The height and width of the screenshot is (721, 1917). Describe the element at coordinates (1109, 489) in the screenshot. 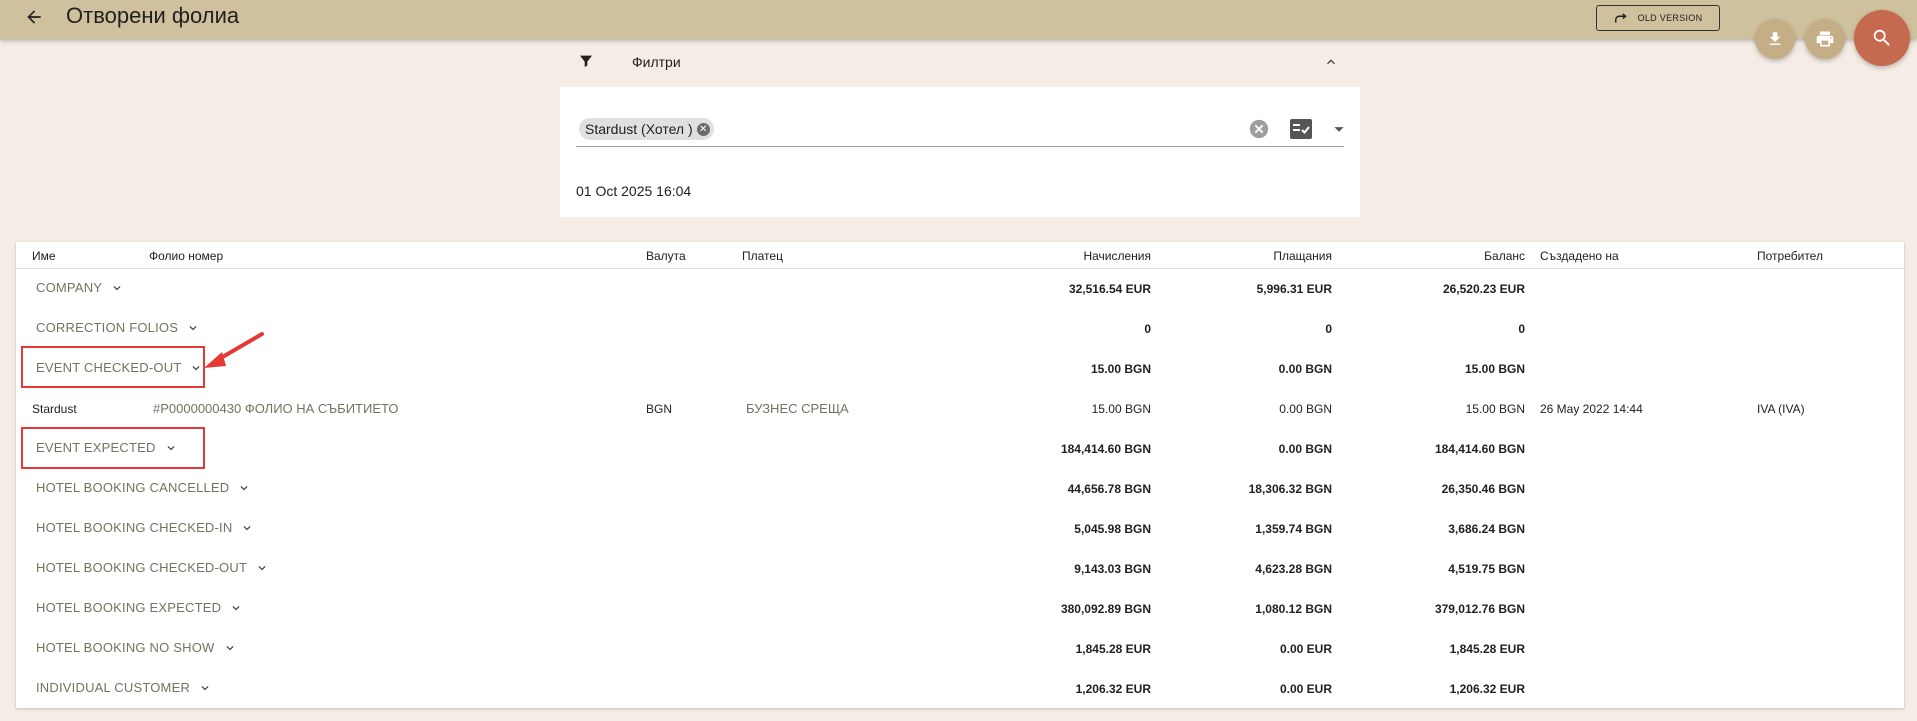

I see `charges-cell: 44,656.78 BGN` at that location.